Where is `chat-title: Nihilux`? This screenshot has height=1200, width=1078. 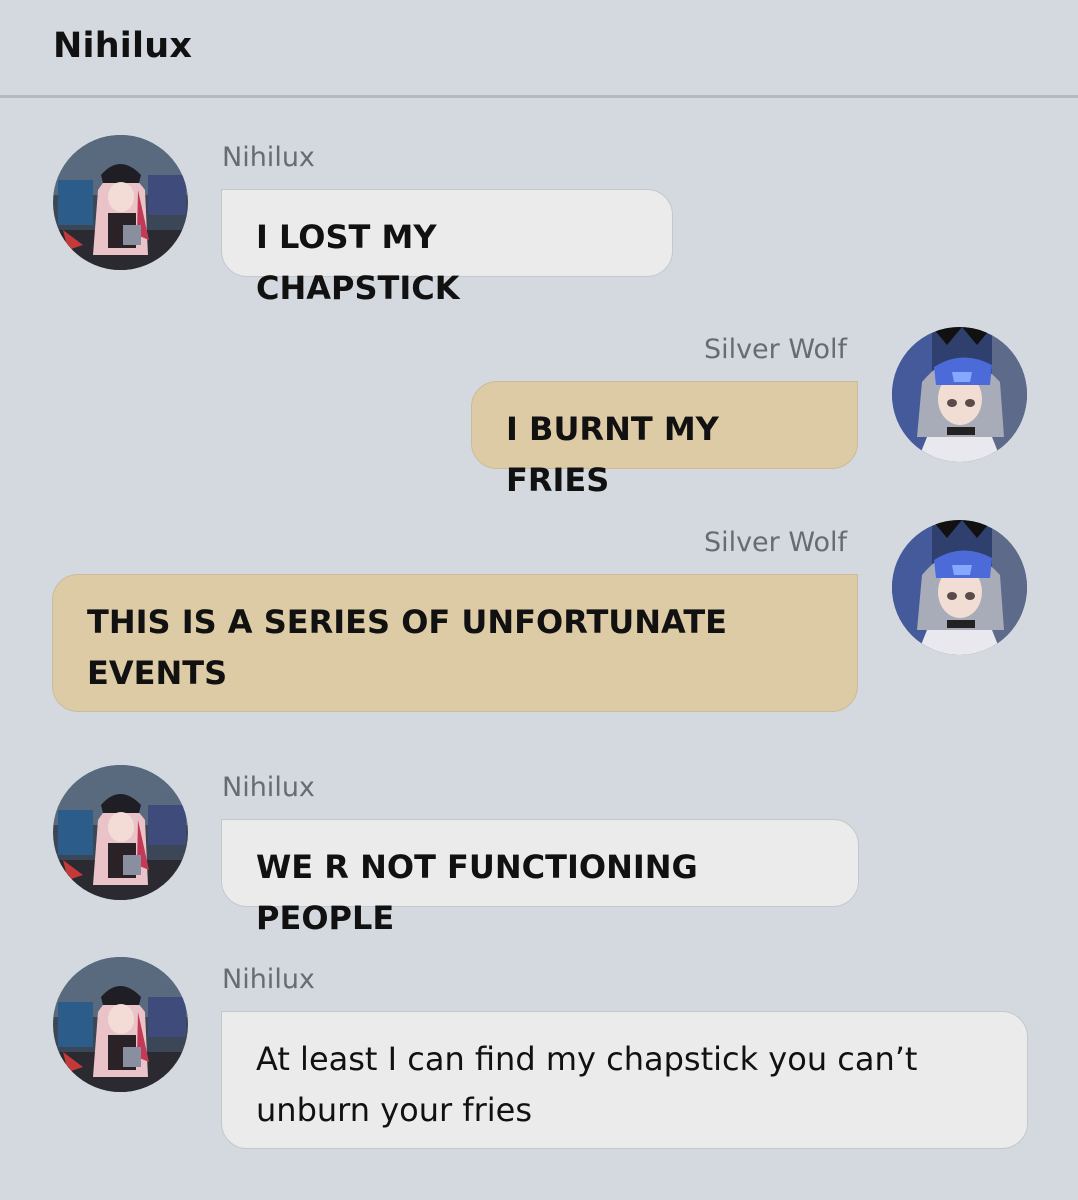
chat-title: Nihilux is located at coordinates (123, 46).